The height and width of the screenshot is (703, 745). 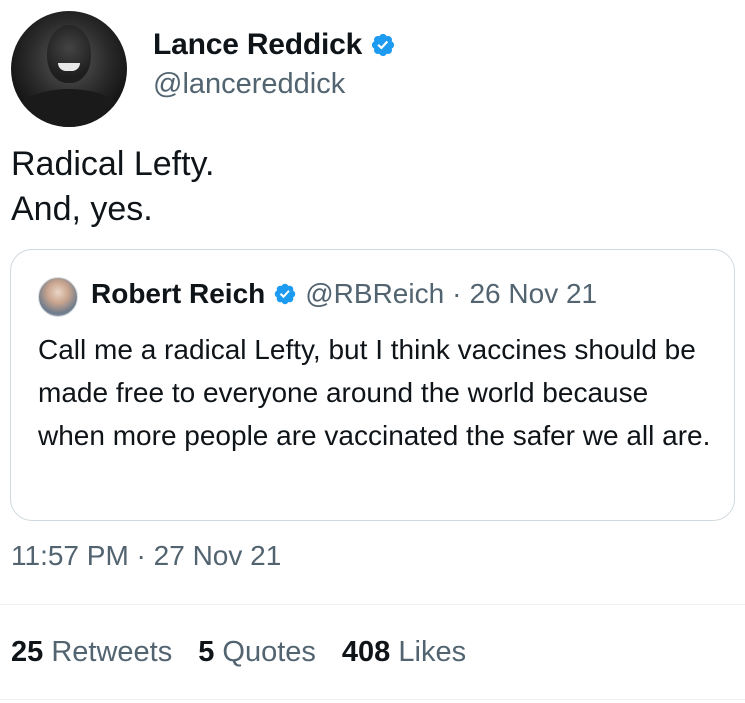 What do you see at coordinates (178, 293) in the screenshot?
I see `quoted-author-name: Robert Reich` at bounding box center [178, 293].